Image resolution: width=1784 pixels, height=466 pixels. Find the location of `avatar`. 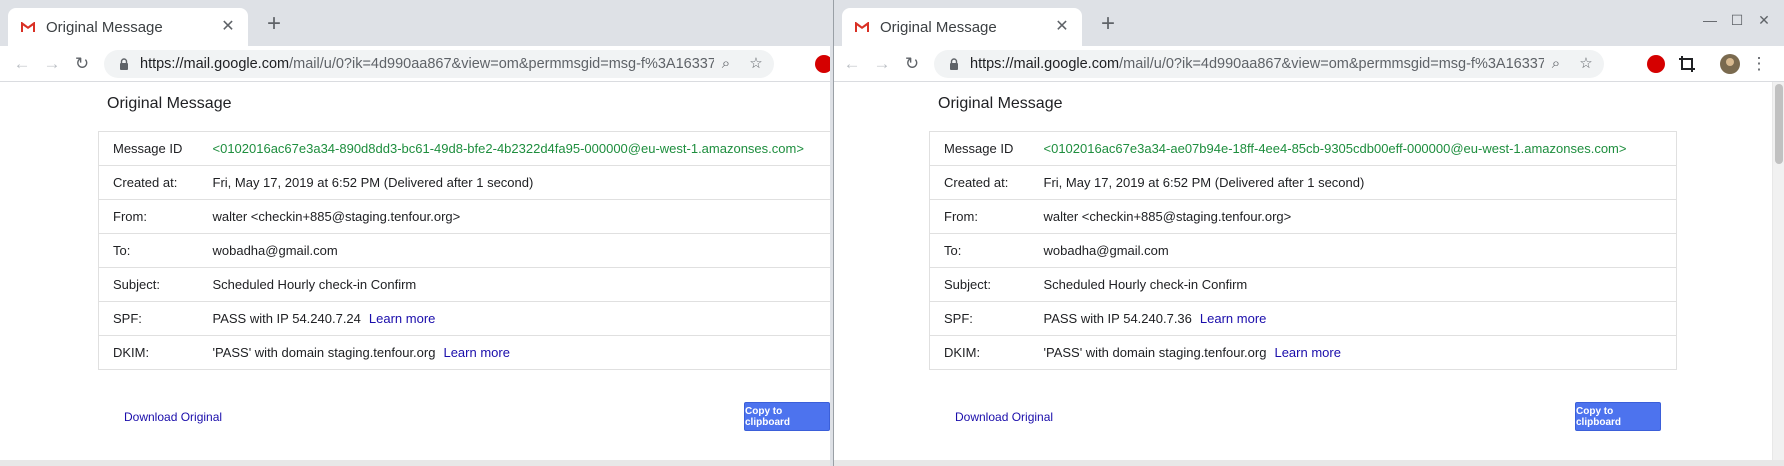

avatar is located at coordinates (1730, 64).